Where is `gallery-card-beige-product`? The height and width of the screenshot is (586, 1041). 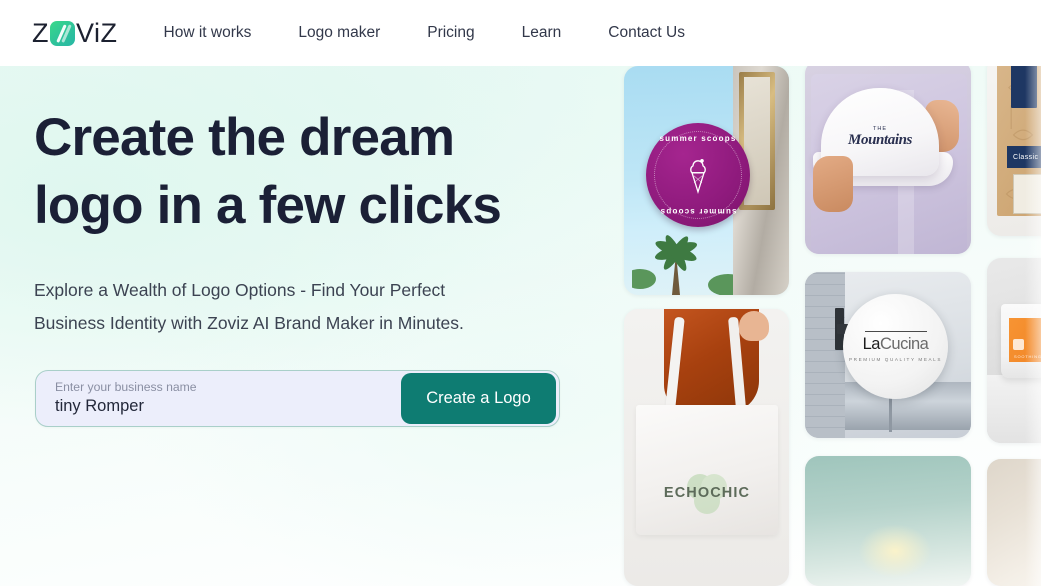 gallery-card-beige-product is located at coordinates (1014, 522).